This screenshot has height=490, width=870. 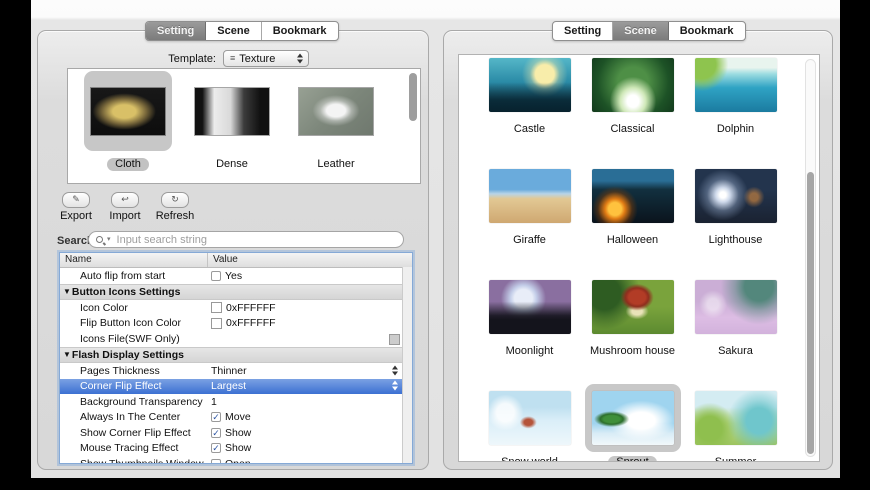 What do you see at coordinates (632, 422) in the screenshot?
I see `scene-tile-sprout: Sprout` at bounding box center [632, 422].